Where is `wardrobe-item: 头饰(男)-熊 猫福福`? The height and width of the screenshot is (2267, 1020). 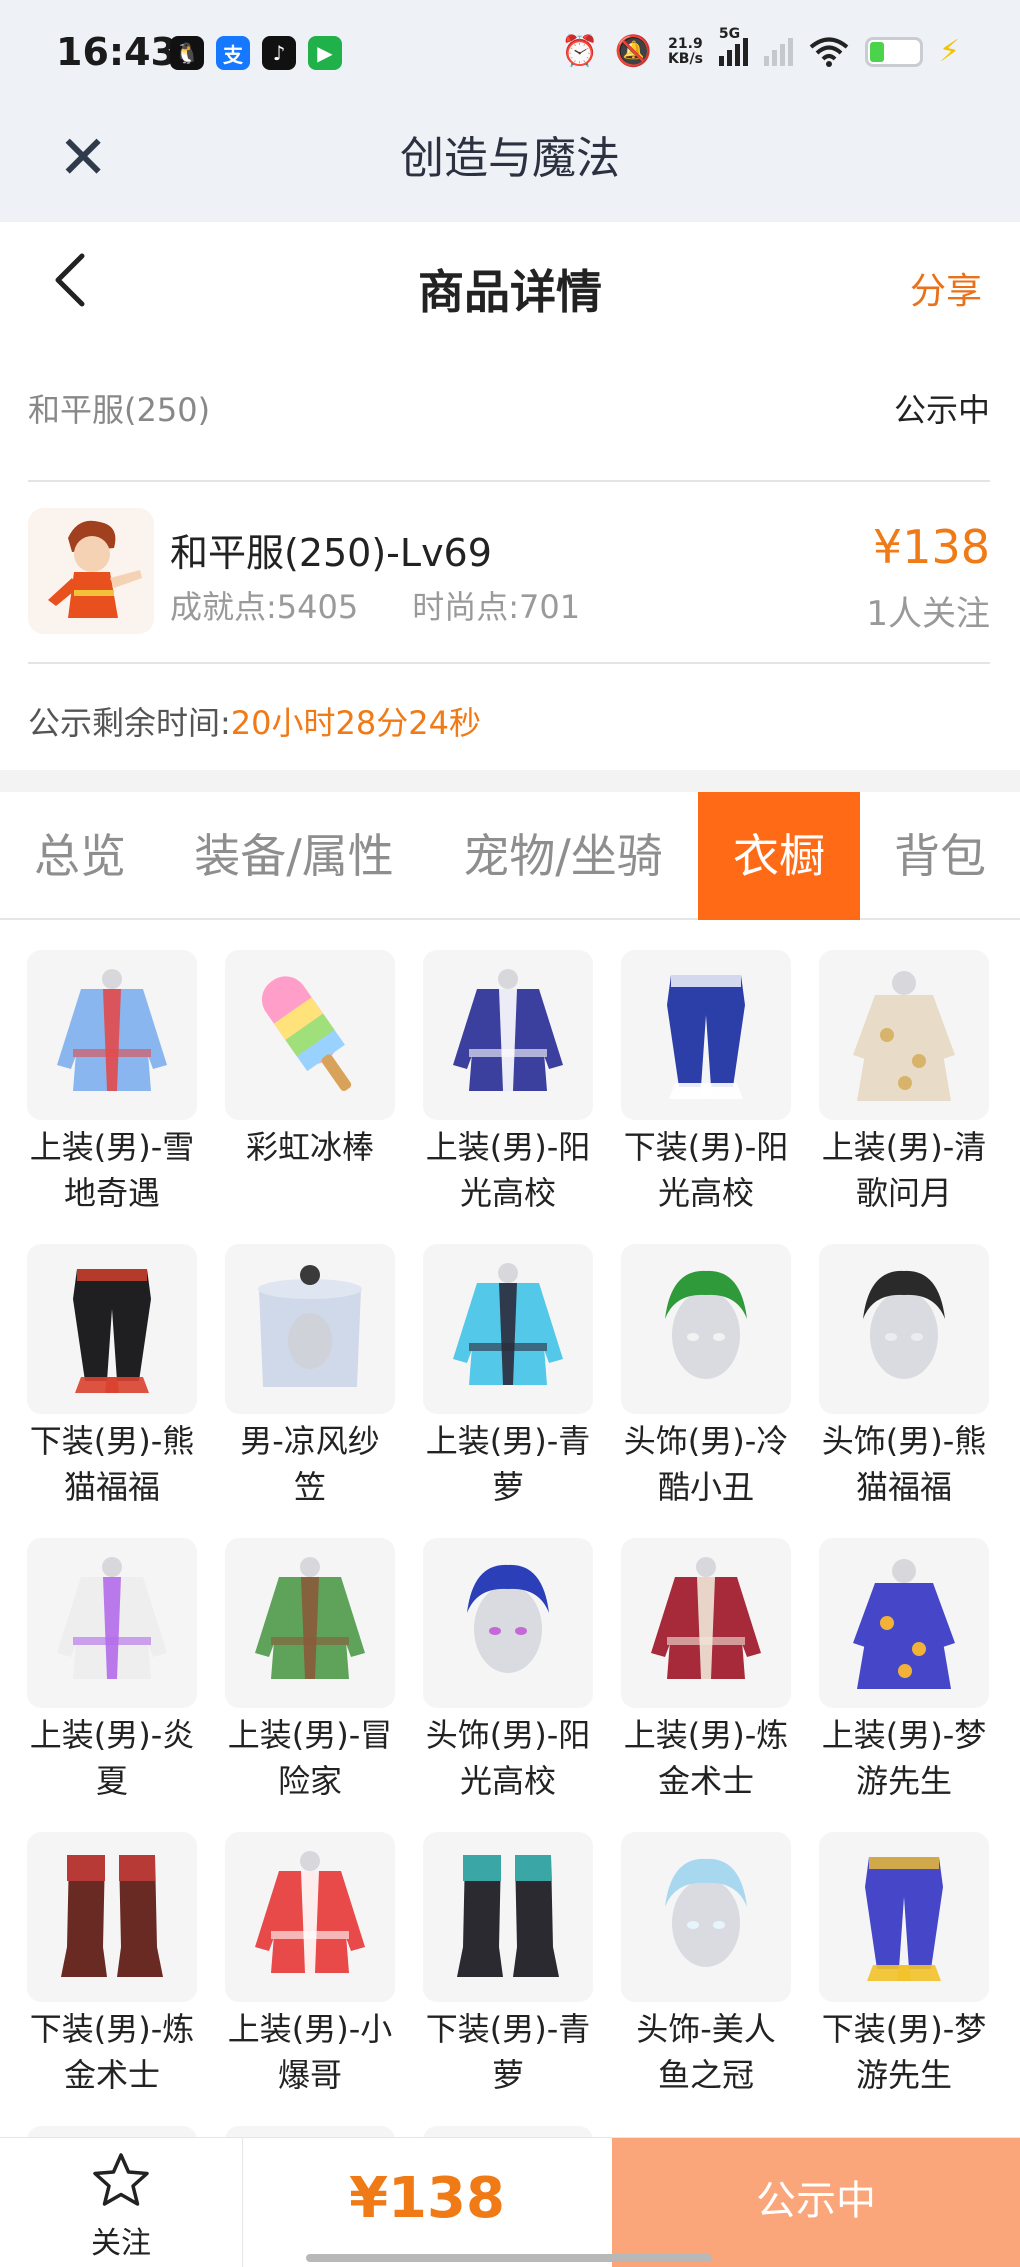
wardrobe-item: 头饰(男)-熊 猫福福 is located at coordinates (904, 1377).